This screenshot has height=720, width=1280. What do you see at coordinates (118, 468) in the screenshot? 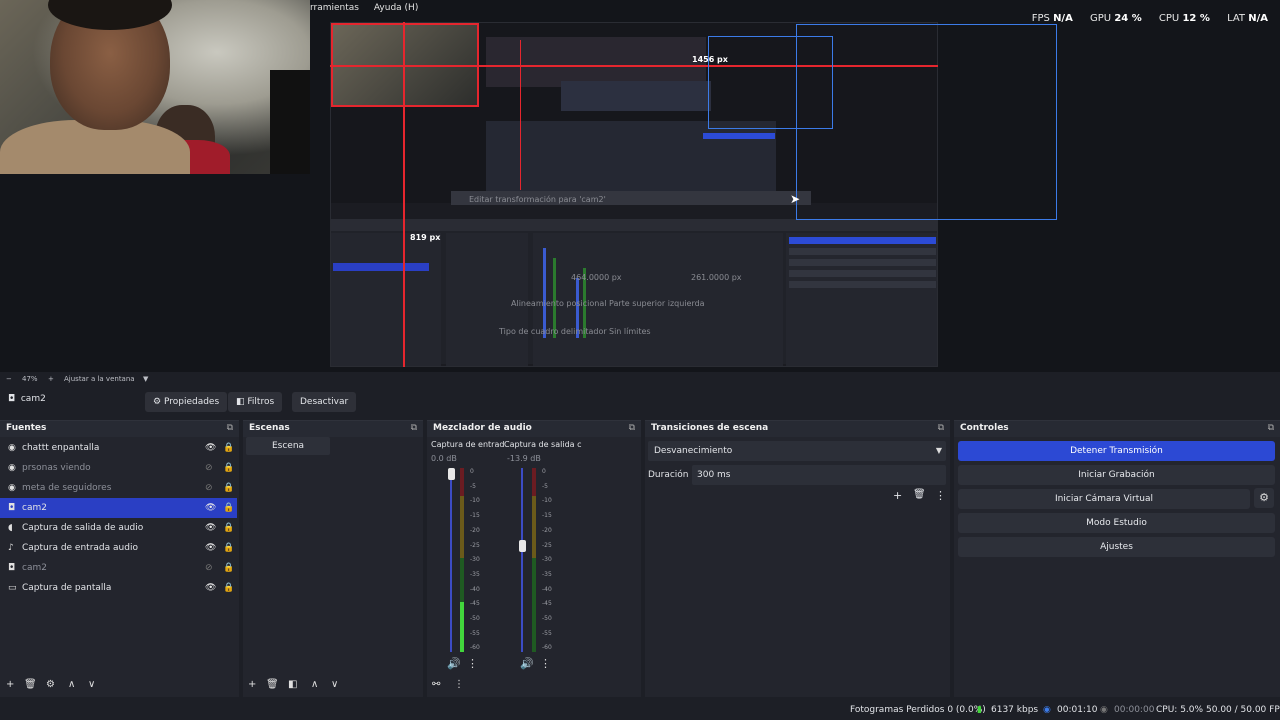
I see `source-item: ◉ prsonas viendo ⊘ 🔒` at bounding box center [118, 468].